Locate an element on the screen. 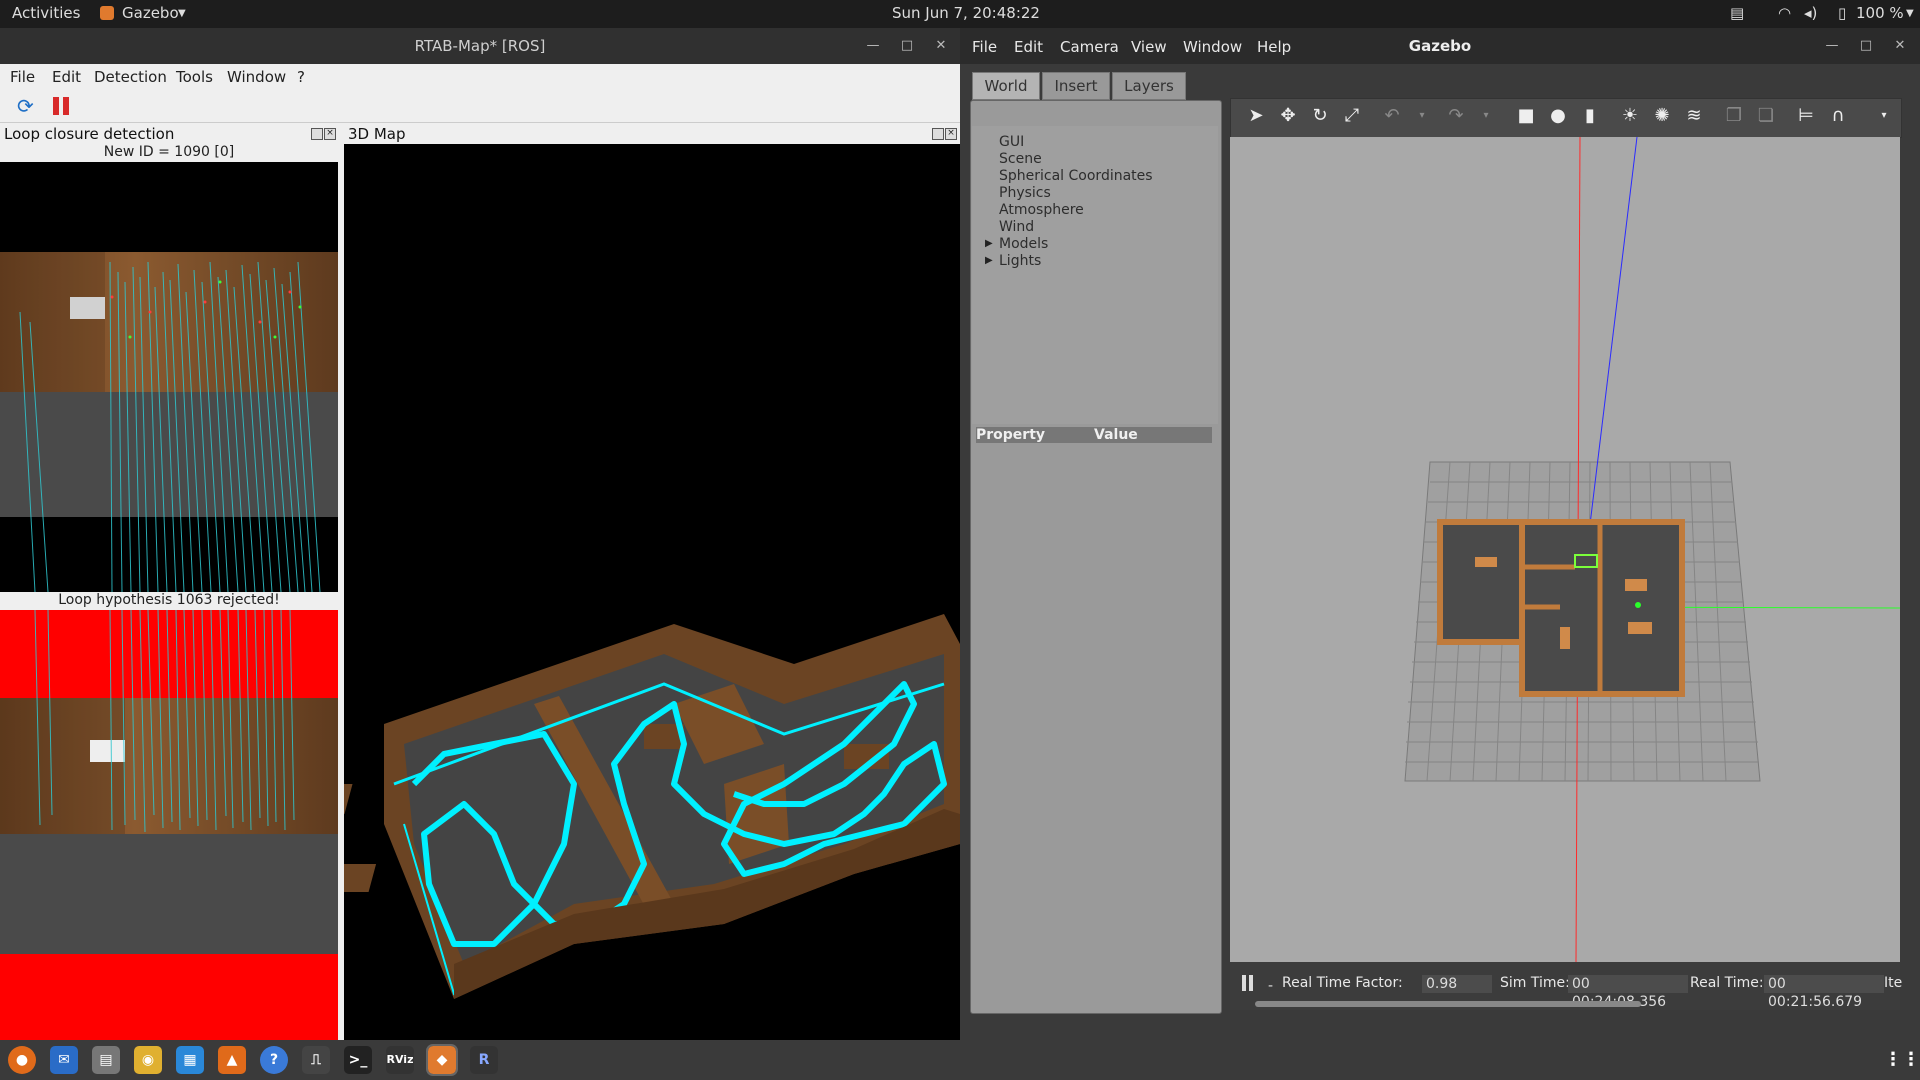 The height and width of the screenshot is (1080, 1920). files-icon: ▤ is located at coordinates (106, 1060).